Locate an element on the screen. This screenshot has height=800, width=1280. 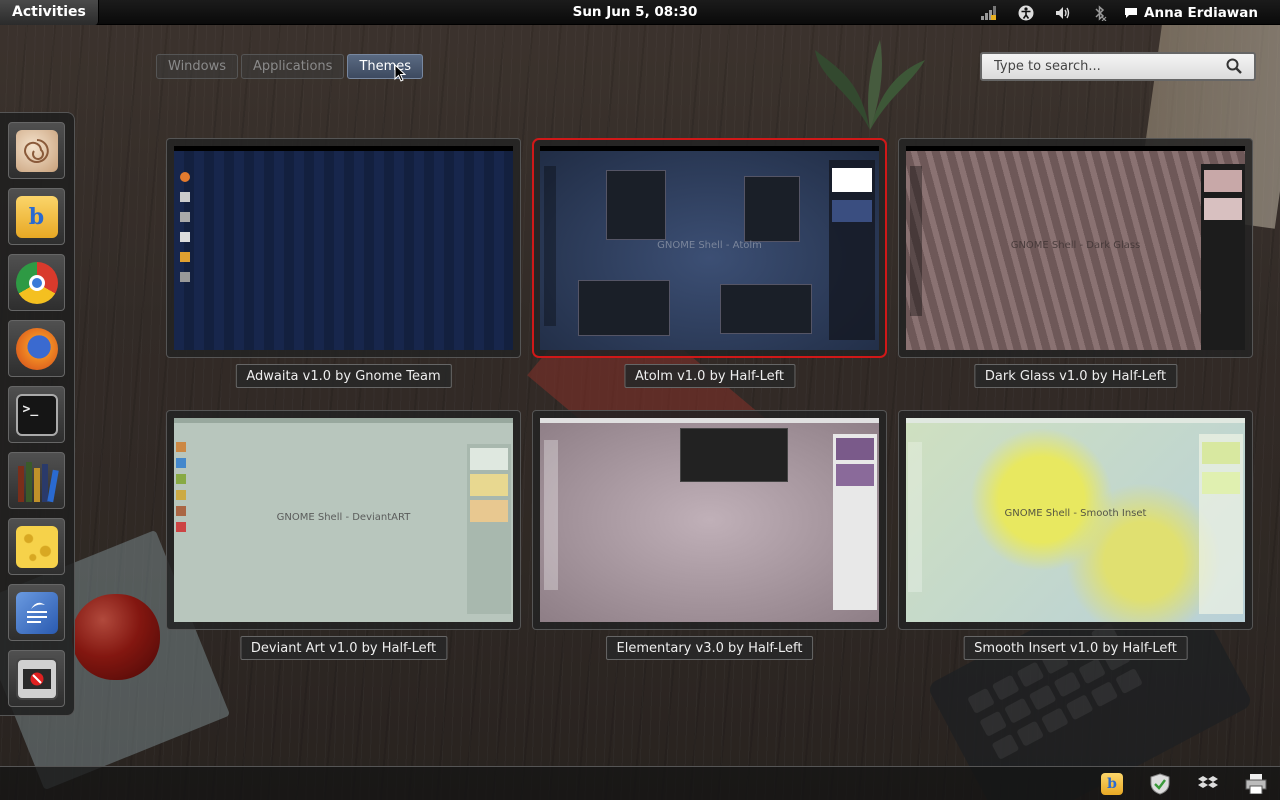
network-icon is located at coordinates (988, 12).